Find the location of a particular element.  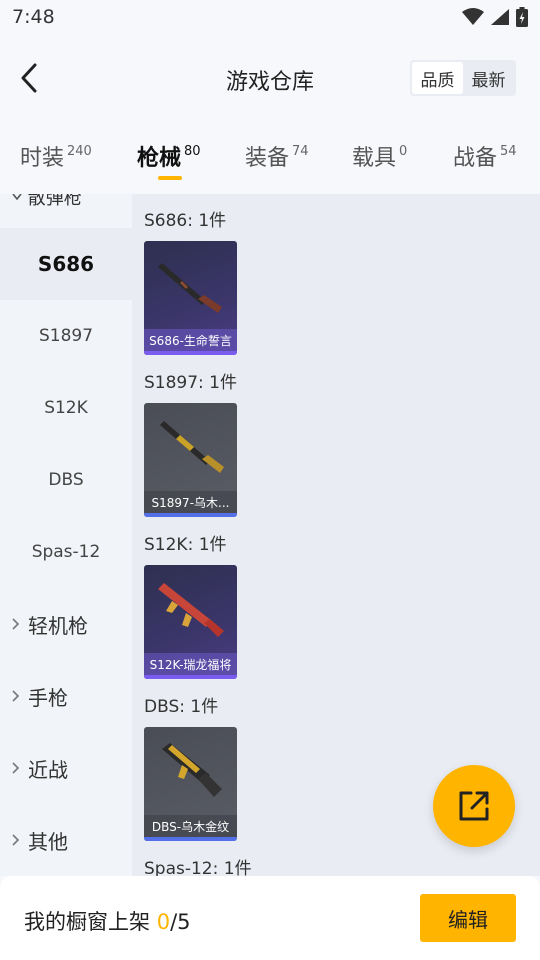

section-title-spas12: Spas-12: 1件 is located at coordinates (198, 867).